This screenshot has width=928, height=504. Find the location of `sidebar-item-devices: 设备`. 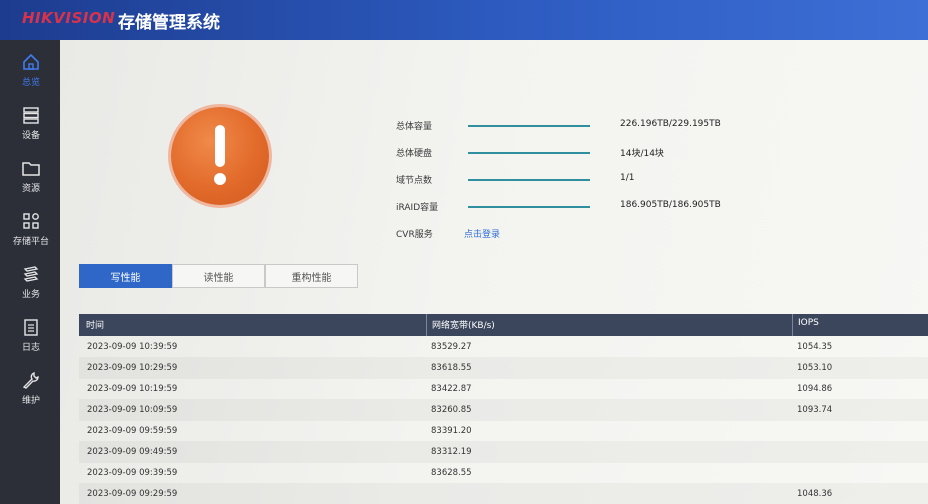

sidebar-item-devices: 设备 is located at coordinates (31, 125).